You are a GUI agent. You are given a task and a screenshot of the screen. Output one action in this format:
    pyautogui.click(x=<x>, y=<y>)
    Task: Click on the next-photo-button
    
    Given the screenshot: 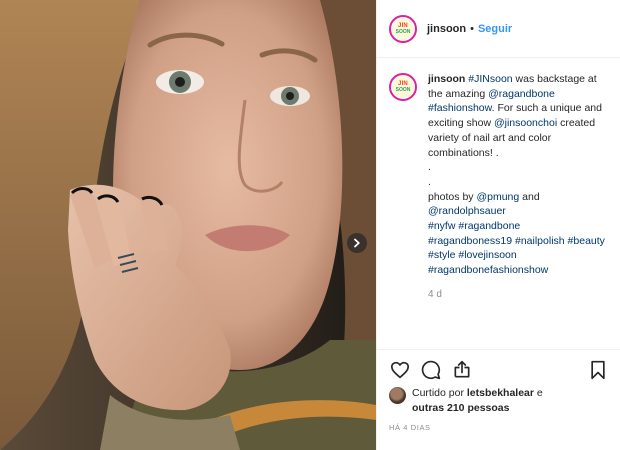 What is the action you would take?
    pyautogui.click(x=357, y=243)
    